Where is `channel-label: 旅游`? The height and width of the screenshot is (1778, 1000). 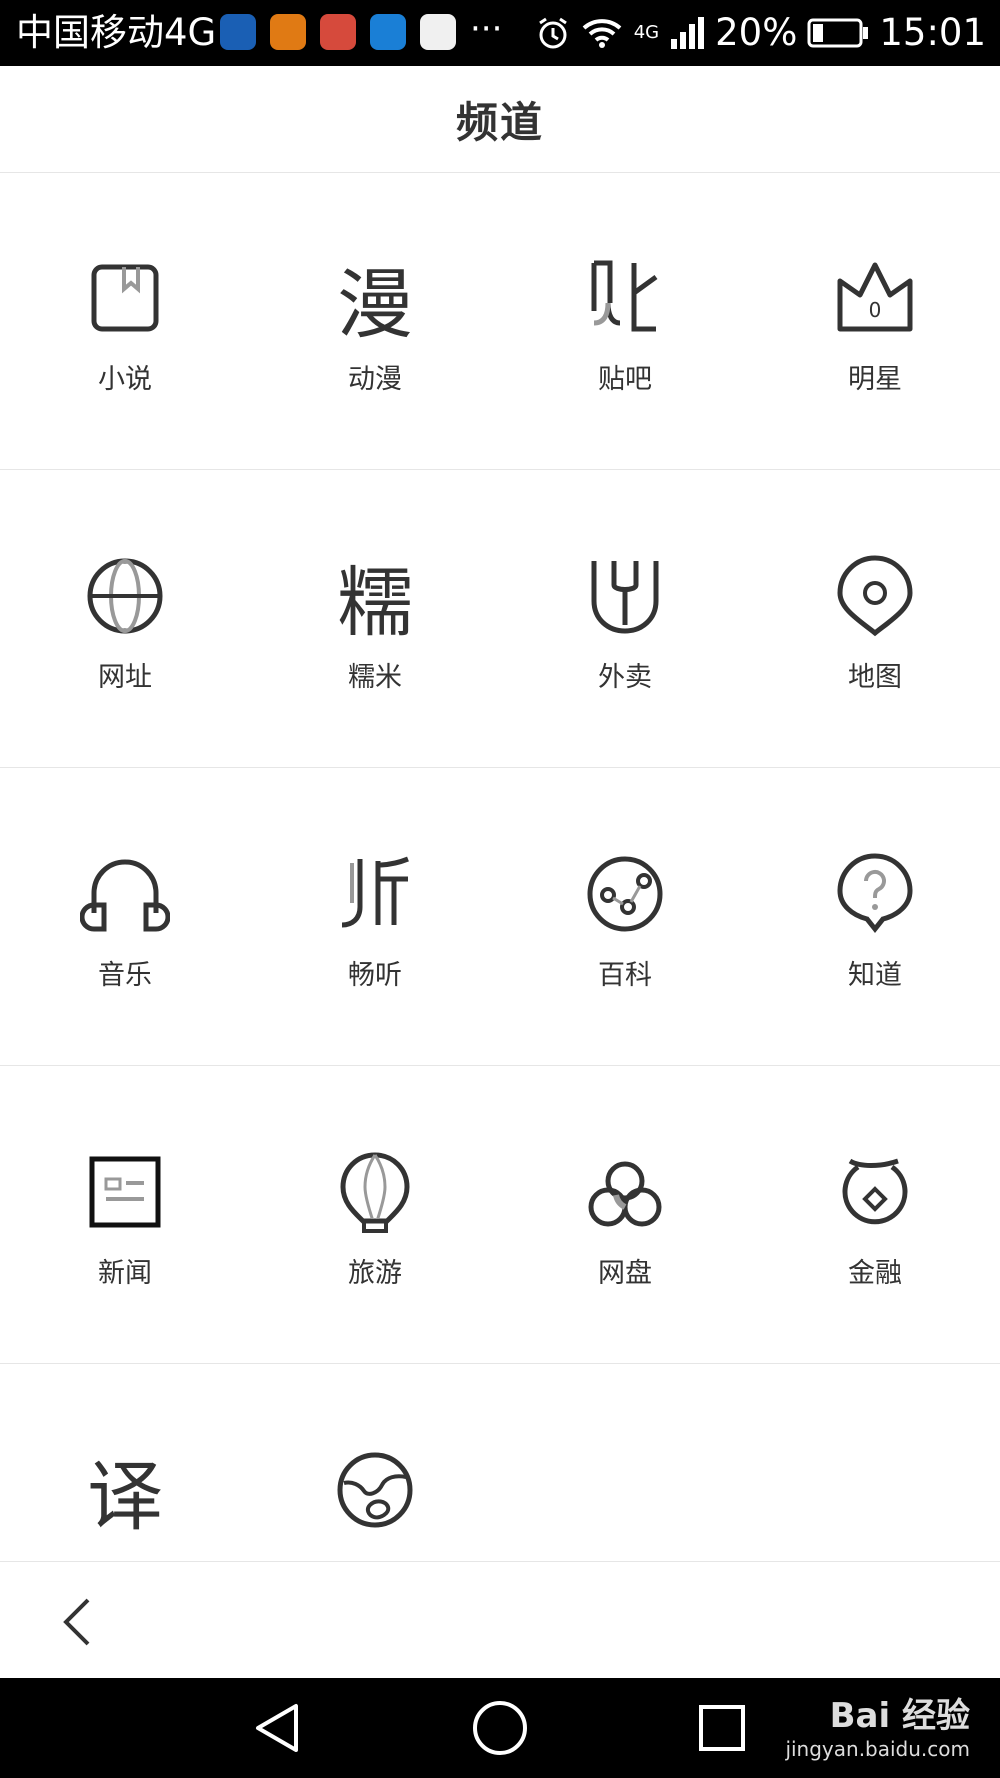
channel-label: 旅游 is located at coordinates (375, 1273).